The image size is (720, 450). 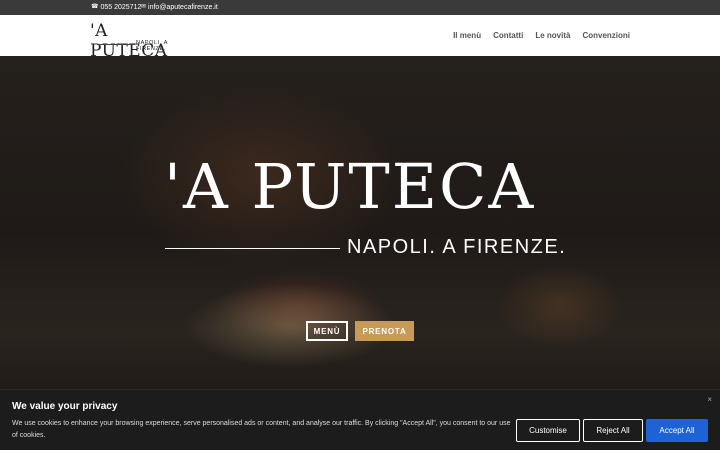 I want to click on logo-divider, so click(x=116, y=44).